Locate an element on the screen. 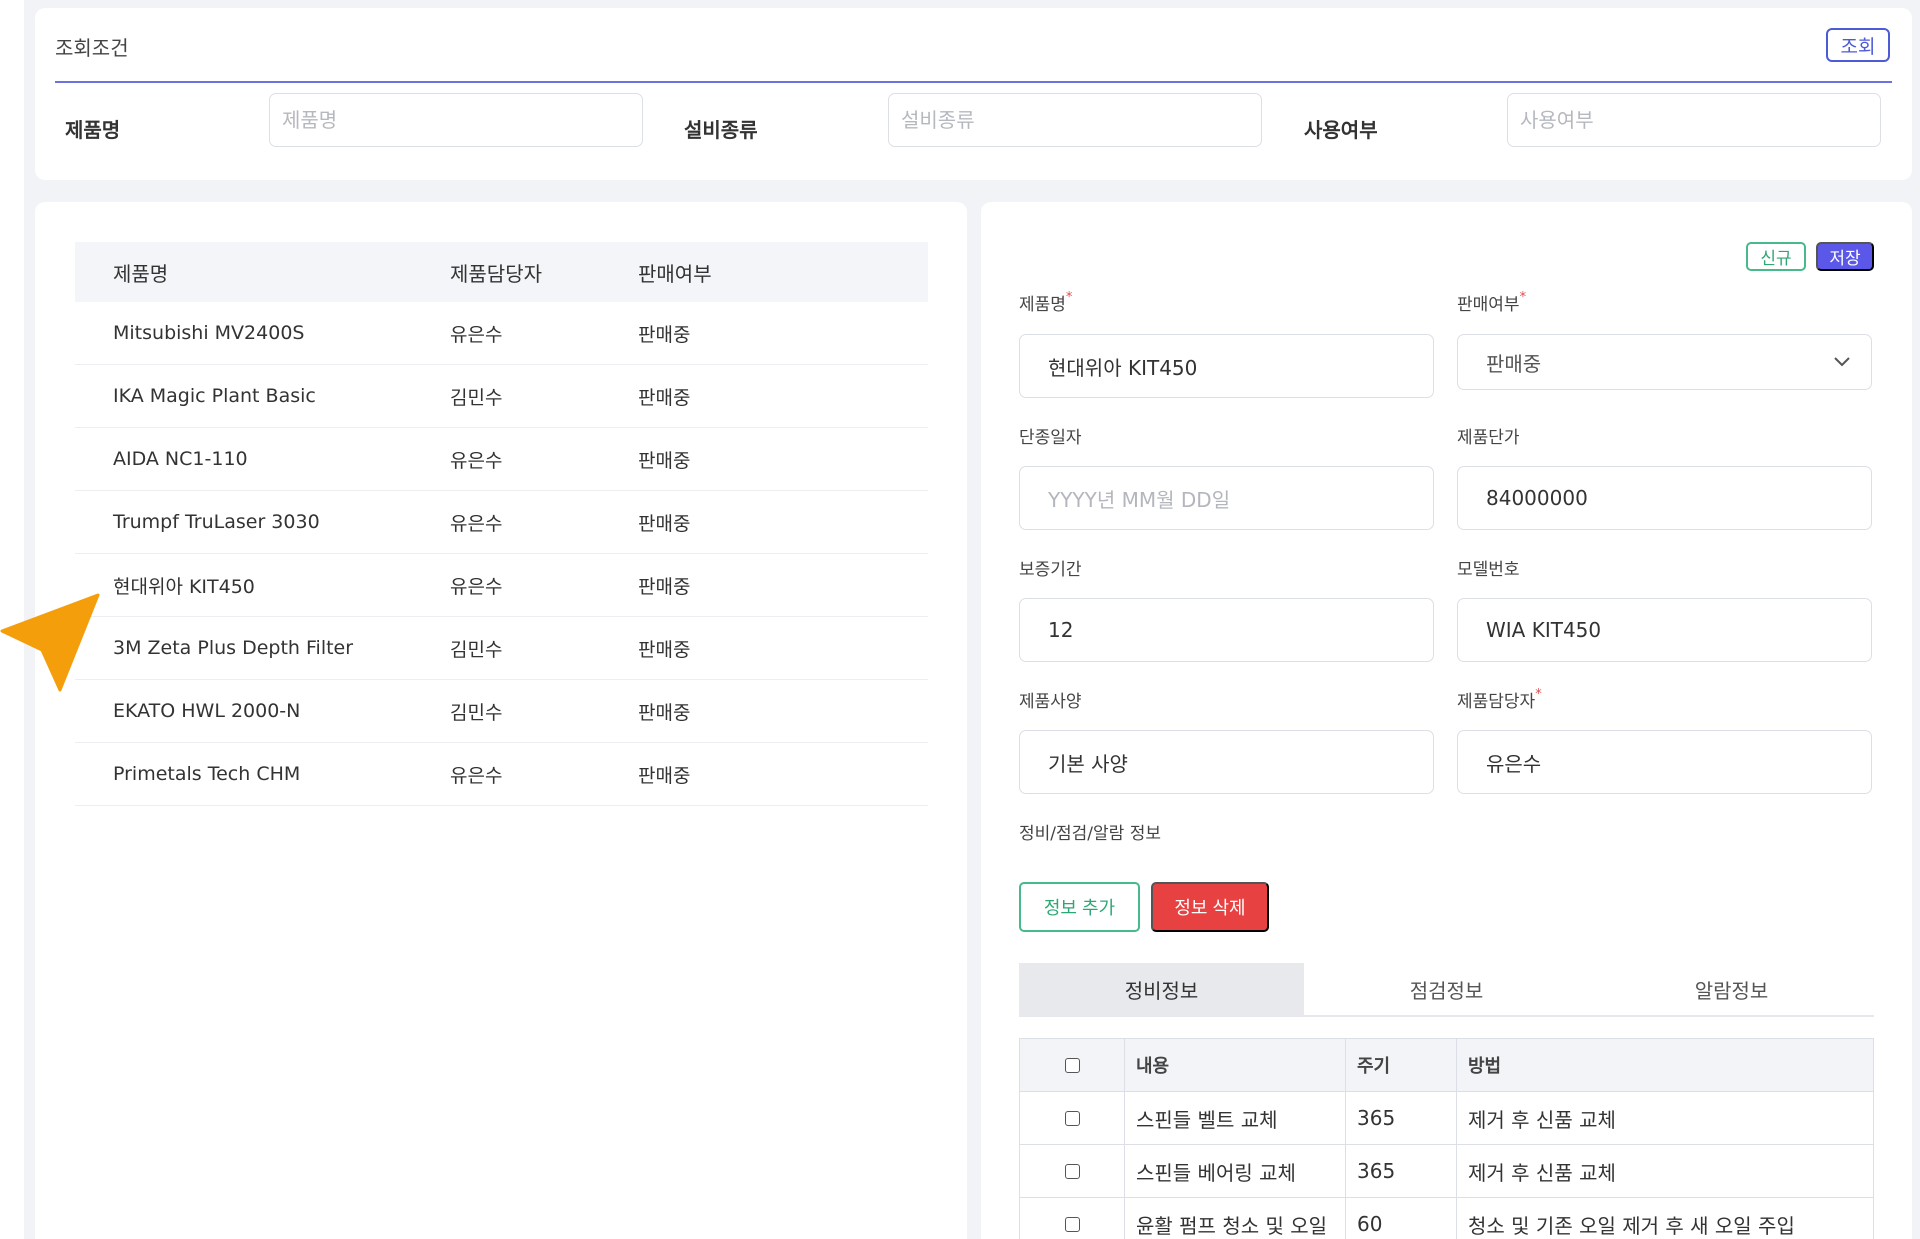 This screenshot has width=1920, height=1239. table-row: Trumpf TruLaser 3030 유은수 판매중 is located at coordinates (501, 522).